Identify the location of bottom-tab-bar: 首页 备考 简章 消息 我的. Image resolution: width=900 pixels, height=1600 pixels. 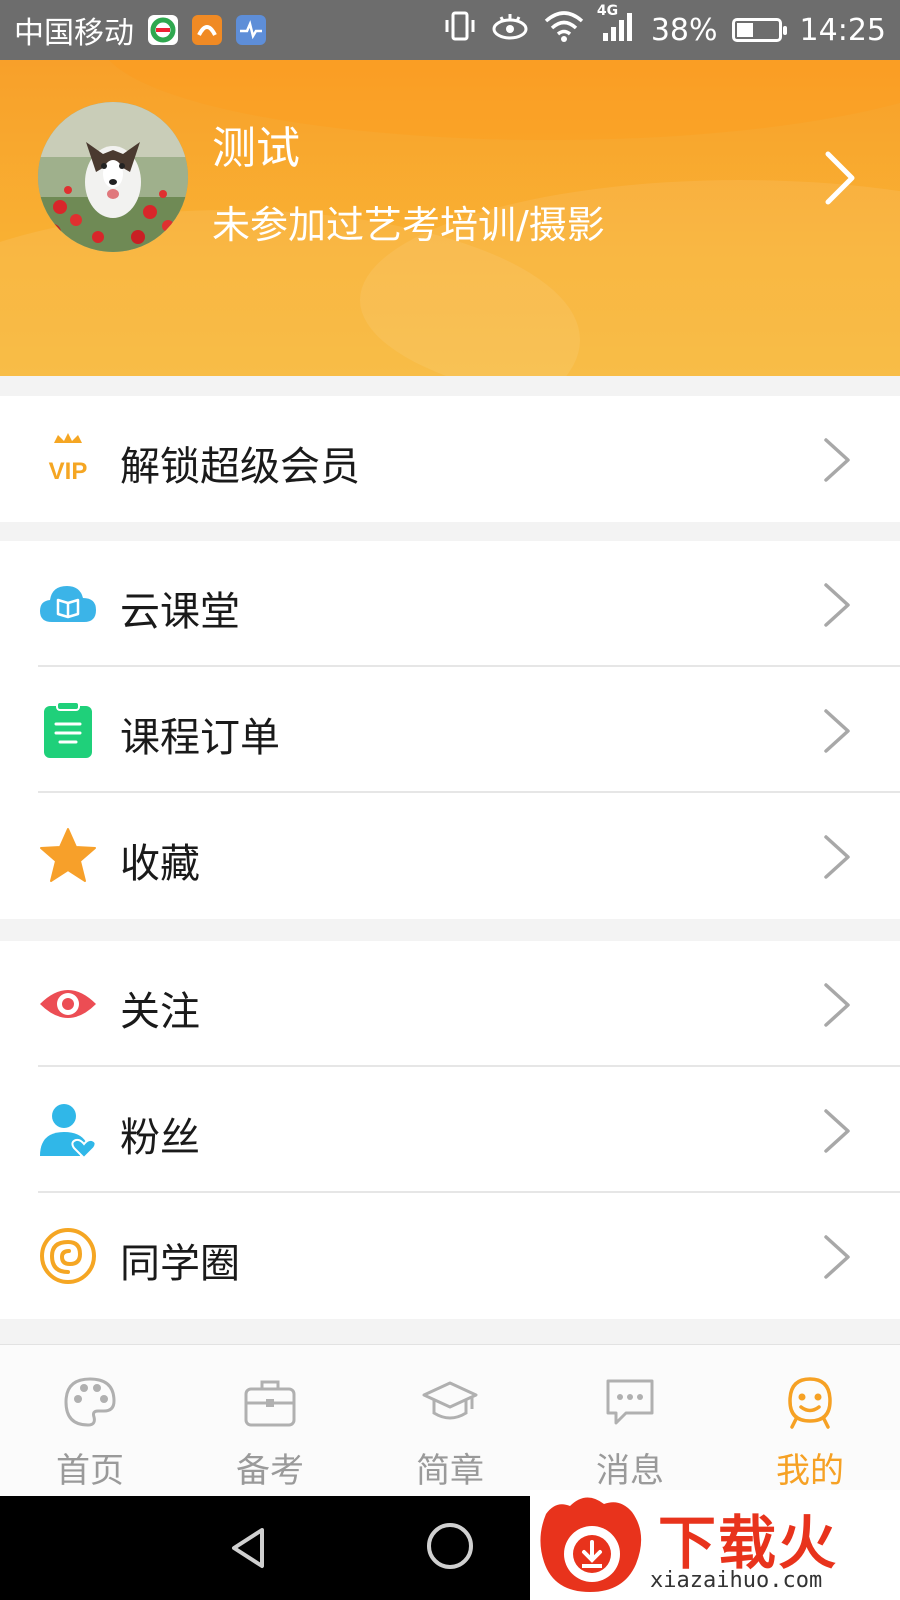
(450, 1420).